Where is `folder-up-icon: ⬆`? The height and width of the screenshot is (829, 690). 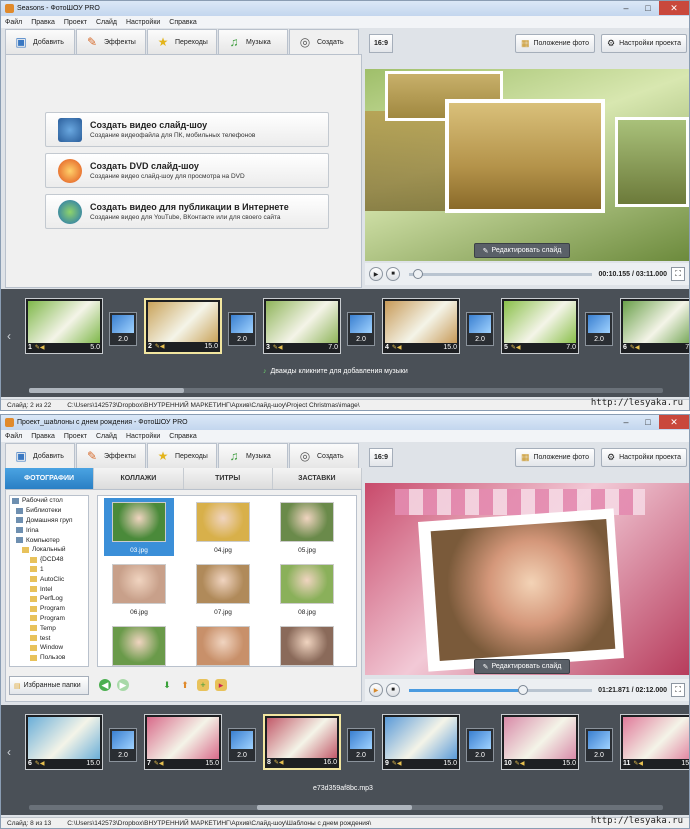 folder-up-icon: ⬆ is located at coordinates (185, 685).